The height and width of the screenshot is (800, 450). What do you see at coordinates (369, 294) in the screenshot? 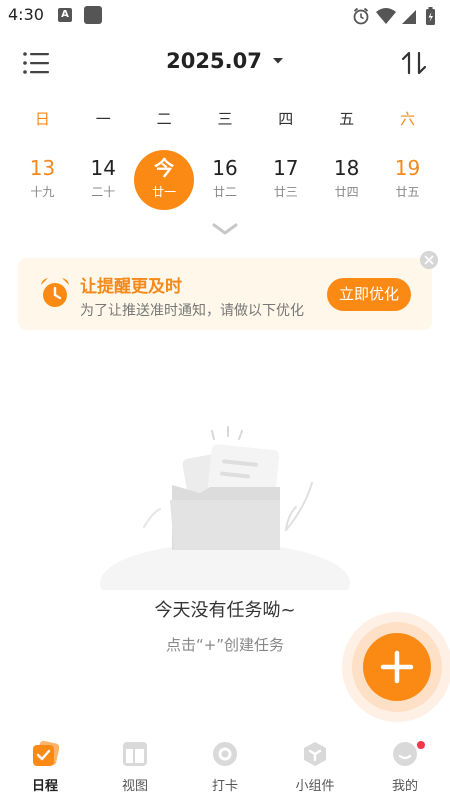
I see `optimize-now-button: 立即优化` at bounding box center [369, 294].